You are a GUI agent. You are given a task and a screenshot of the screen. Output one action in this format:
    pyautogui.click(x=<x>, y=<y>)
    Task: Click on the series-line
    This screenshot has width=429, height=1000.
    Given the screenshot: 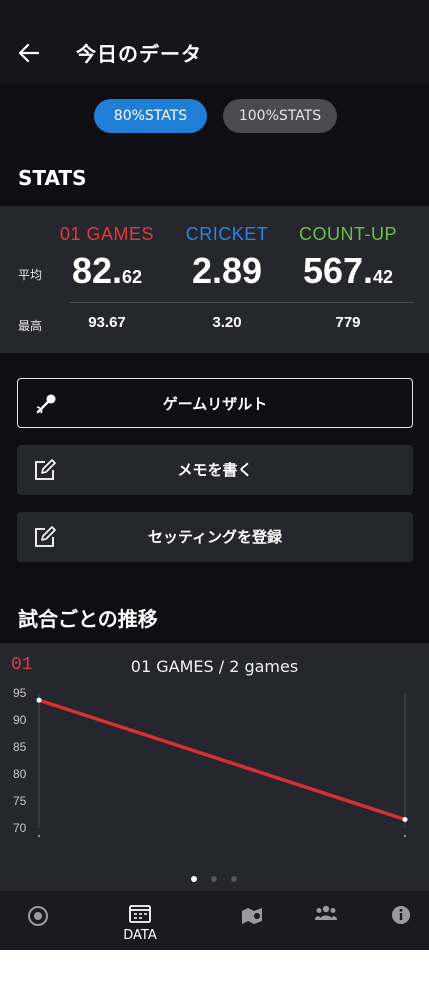 What is the action you would take?
    pyautogui.click(x=222, y=760)
    